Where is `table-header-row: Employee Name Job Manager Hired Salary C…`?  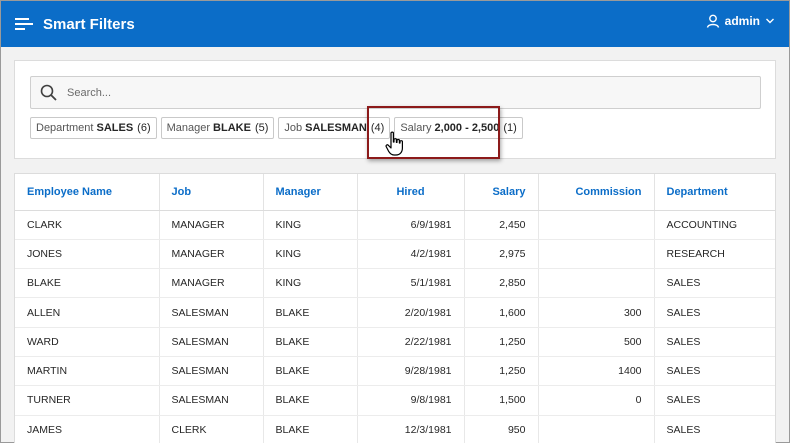 table-header-row: Employee Name Job Manager Hired Salary C… is located at coordinates (395, 192).